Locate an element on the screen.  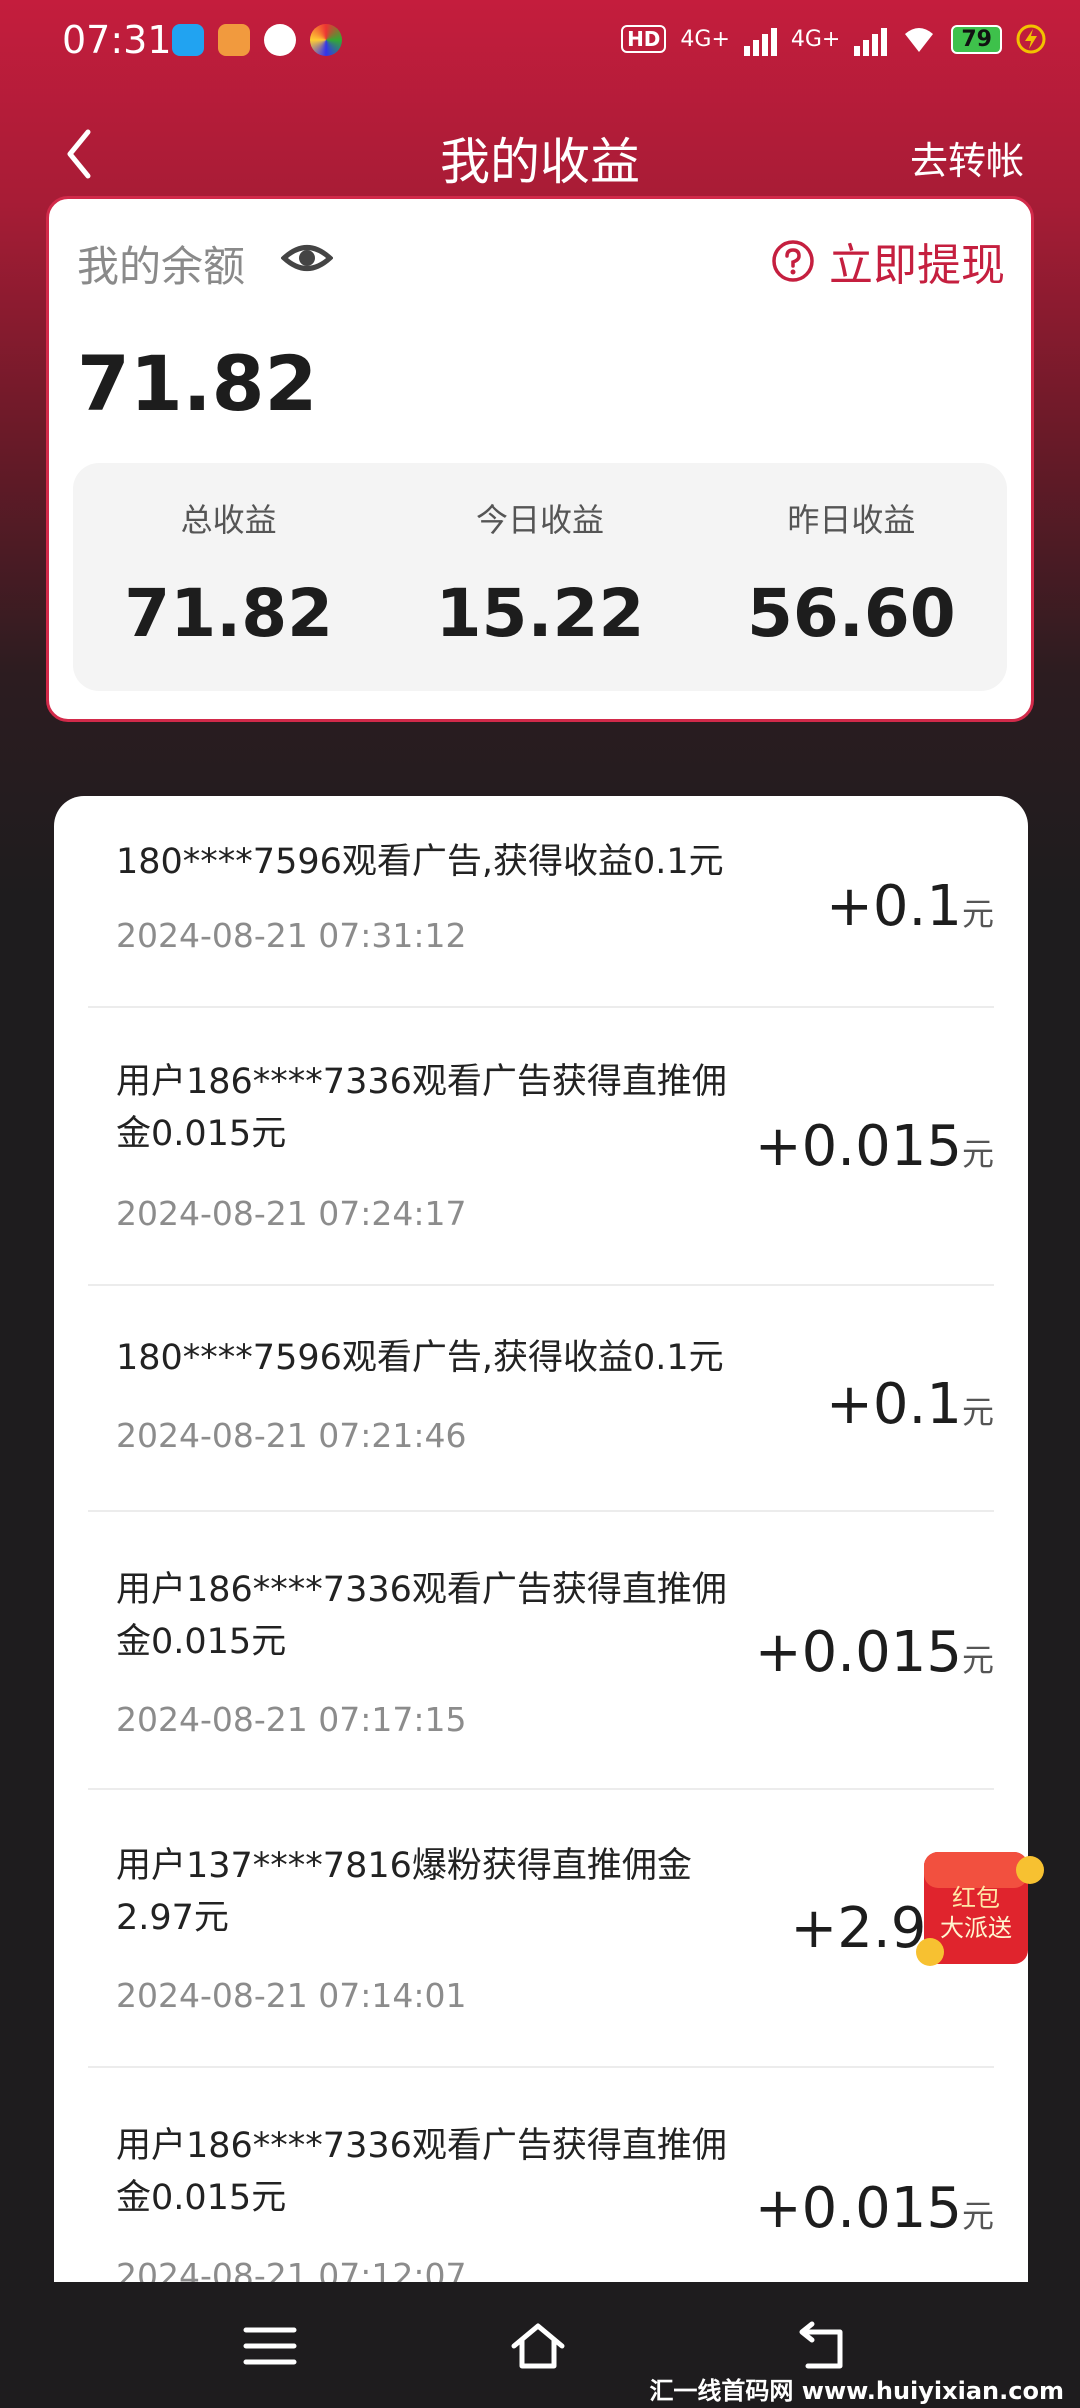
record-date: 2024-08-21 07:14:01 is located at coordinates (291, 1995).